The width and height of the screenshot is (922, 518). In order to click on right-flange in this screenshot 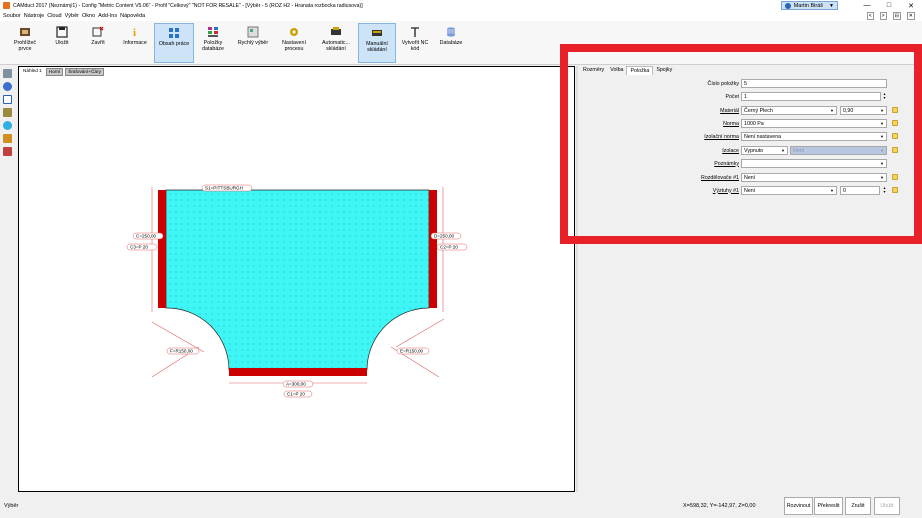, I will do `click(433, 249)`.